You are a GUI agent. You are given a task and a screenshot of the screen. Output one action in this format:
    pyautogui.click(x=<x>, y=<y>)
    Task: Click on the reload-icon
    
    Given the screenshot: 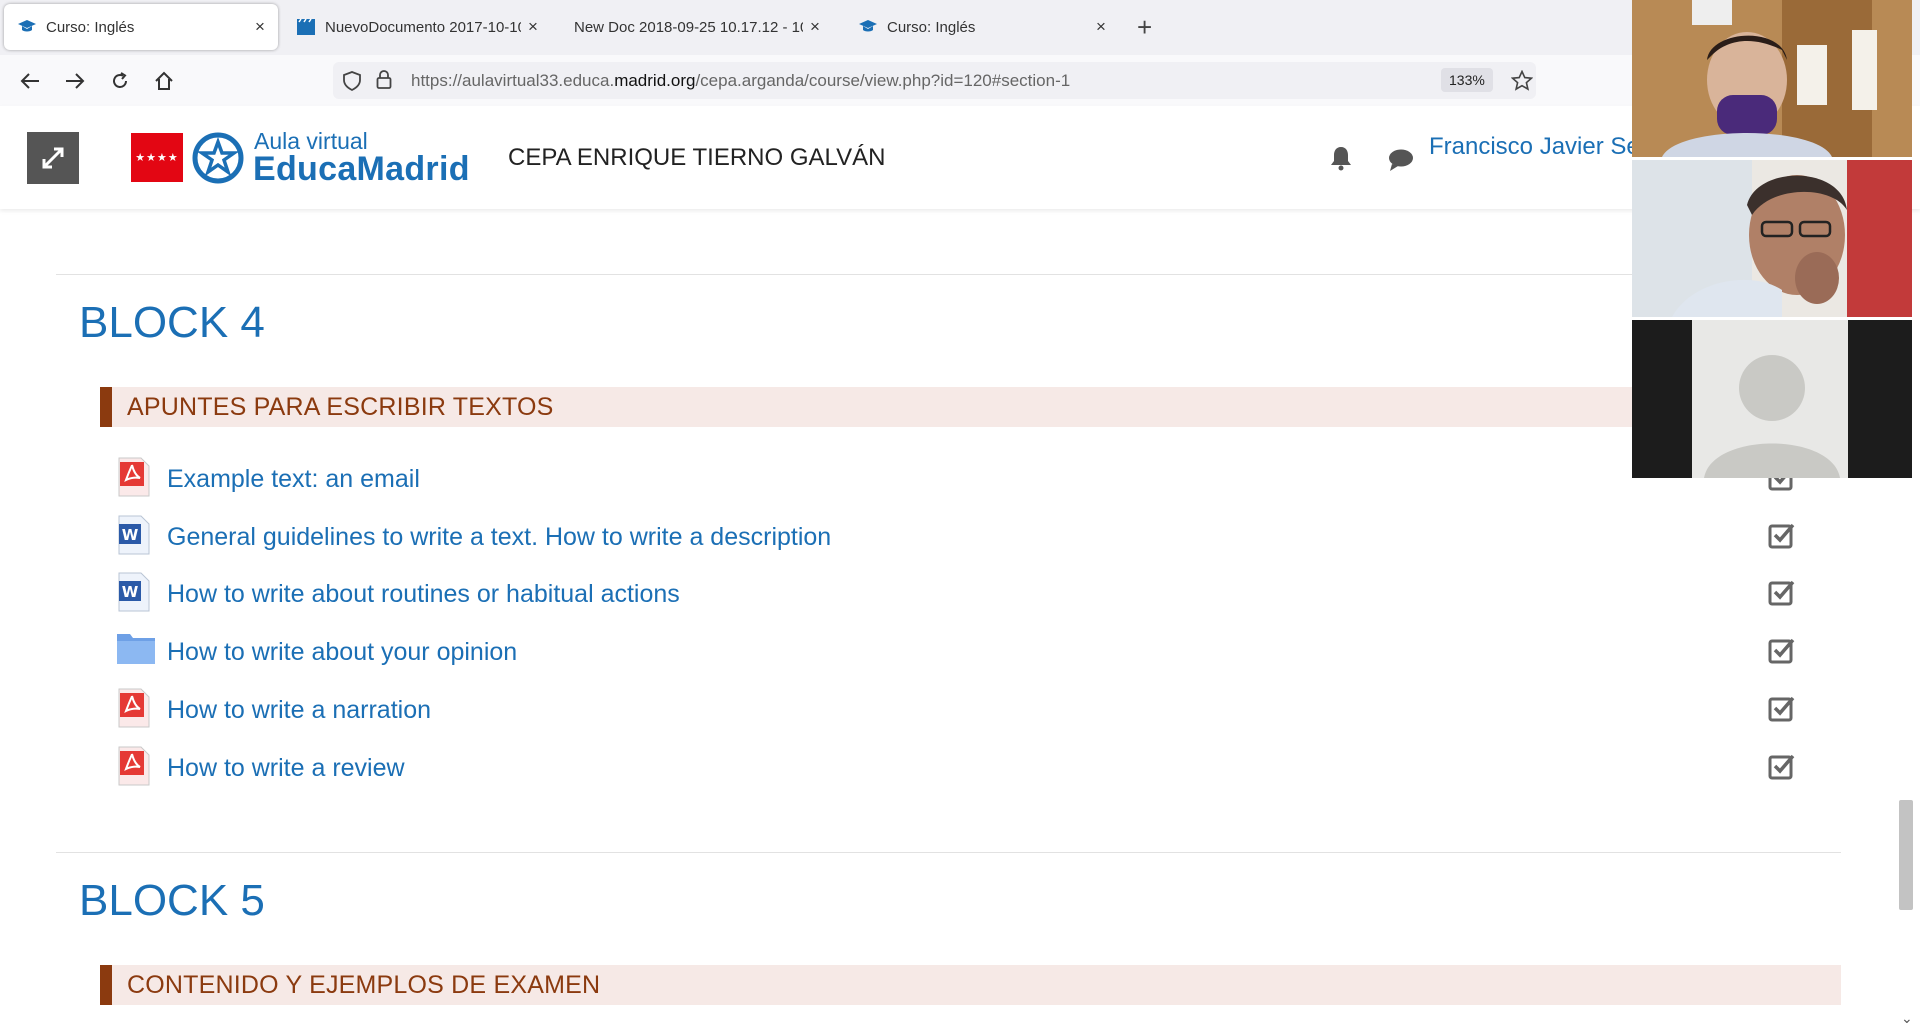 What is the action you would take?
    pyautogui.click(x=120, y=81)
    